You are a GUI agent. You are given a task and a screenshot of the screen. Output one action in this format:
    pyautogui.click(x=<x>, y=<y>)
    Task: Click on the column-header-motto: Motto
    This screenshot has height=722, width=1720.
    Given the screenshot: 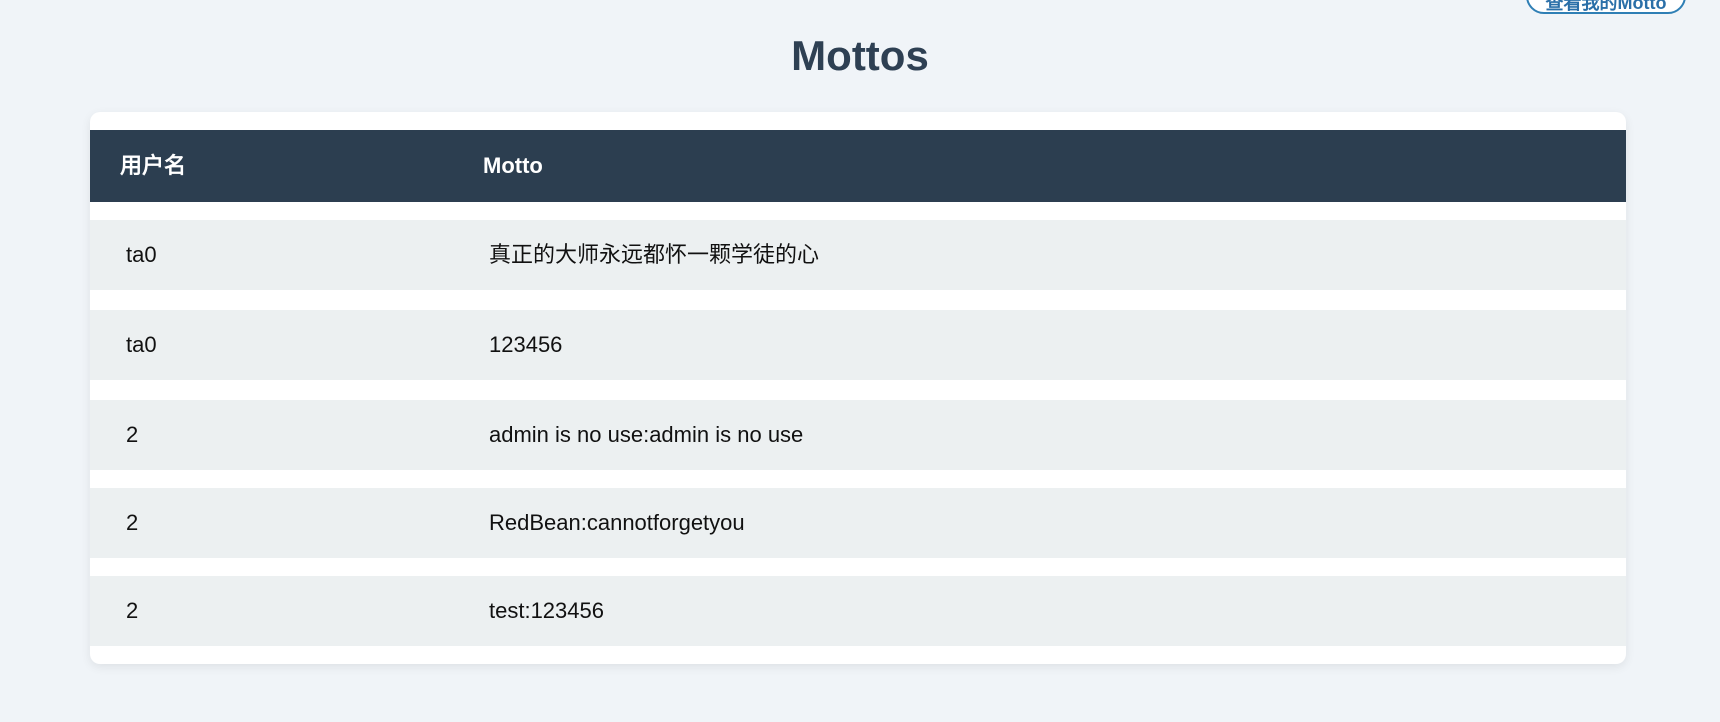 What is the action you would take?
    pyautogui.click(x=513, y=165)
    